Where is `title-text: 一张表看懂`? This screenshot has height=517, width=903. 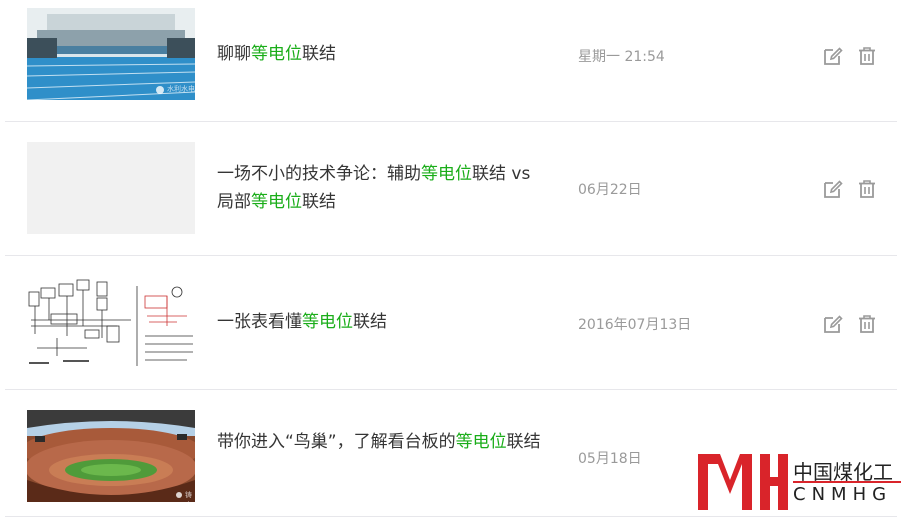 title-text: 一张表看懂 is located at coordinates (259, 322).